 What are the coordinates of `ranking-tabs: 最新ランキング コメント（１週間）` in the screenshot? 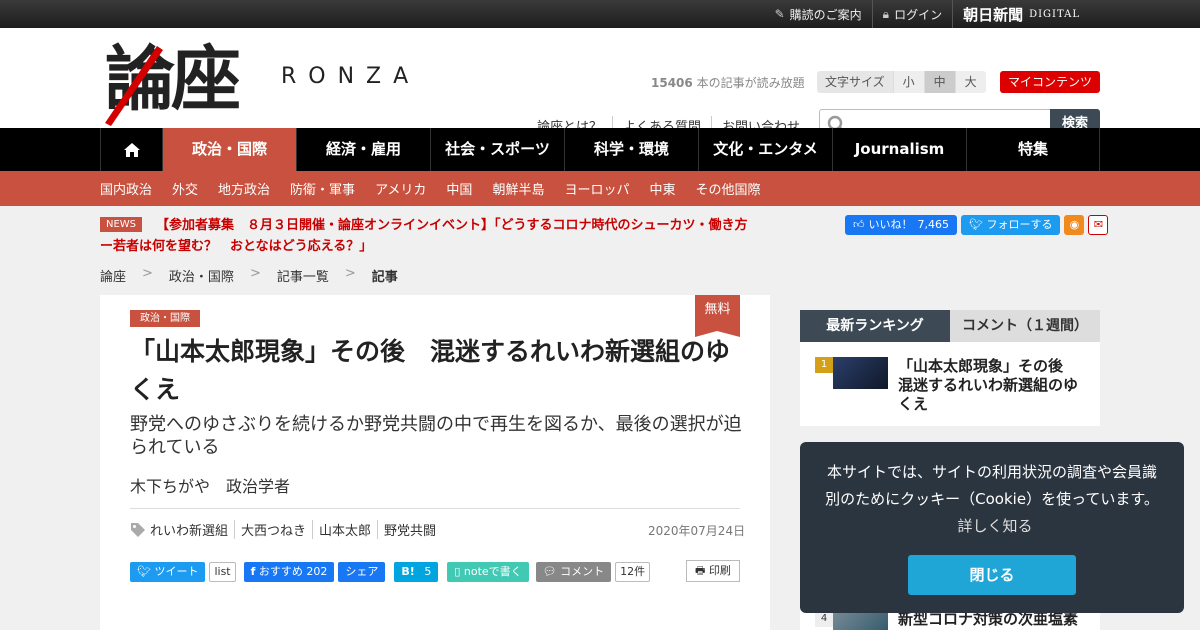 It's located at (950, 326).